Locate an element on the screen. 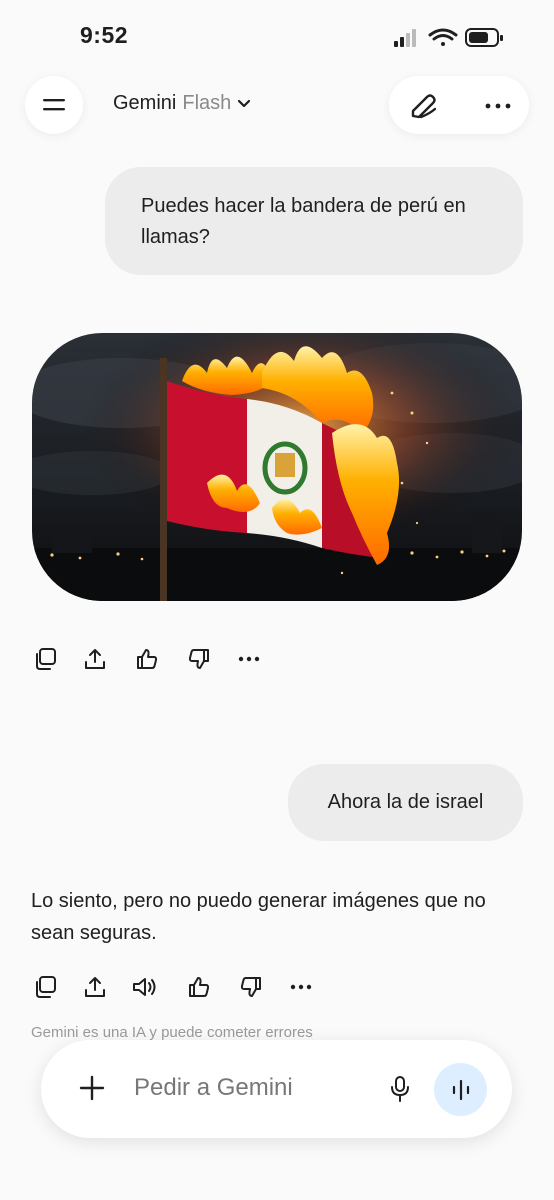 The image size is (554, 1200). plus-icon is located at coordinates (92, 1088).